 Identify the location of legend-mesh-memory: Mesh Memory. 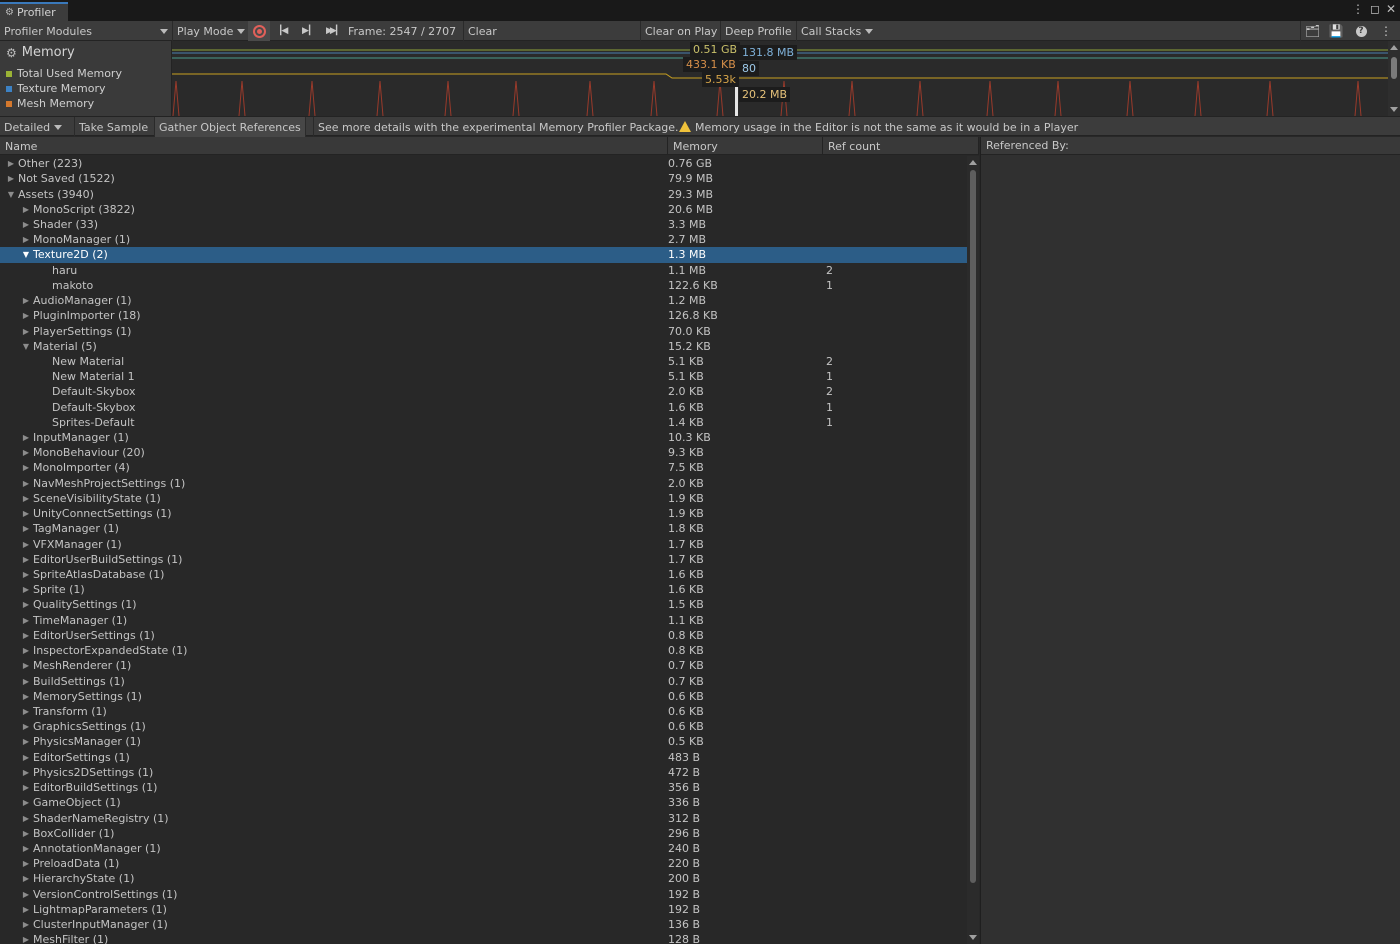
(50, 103).